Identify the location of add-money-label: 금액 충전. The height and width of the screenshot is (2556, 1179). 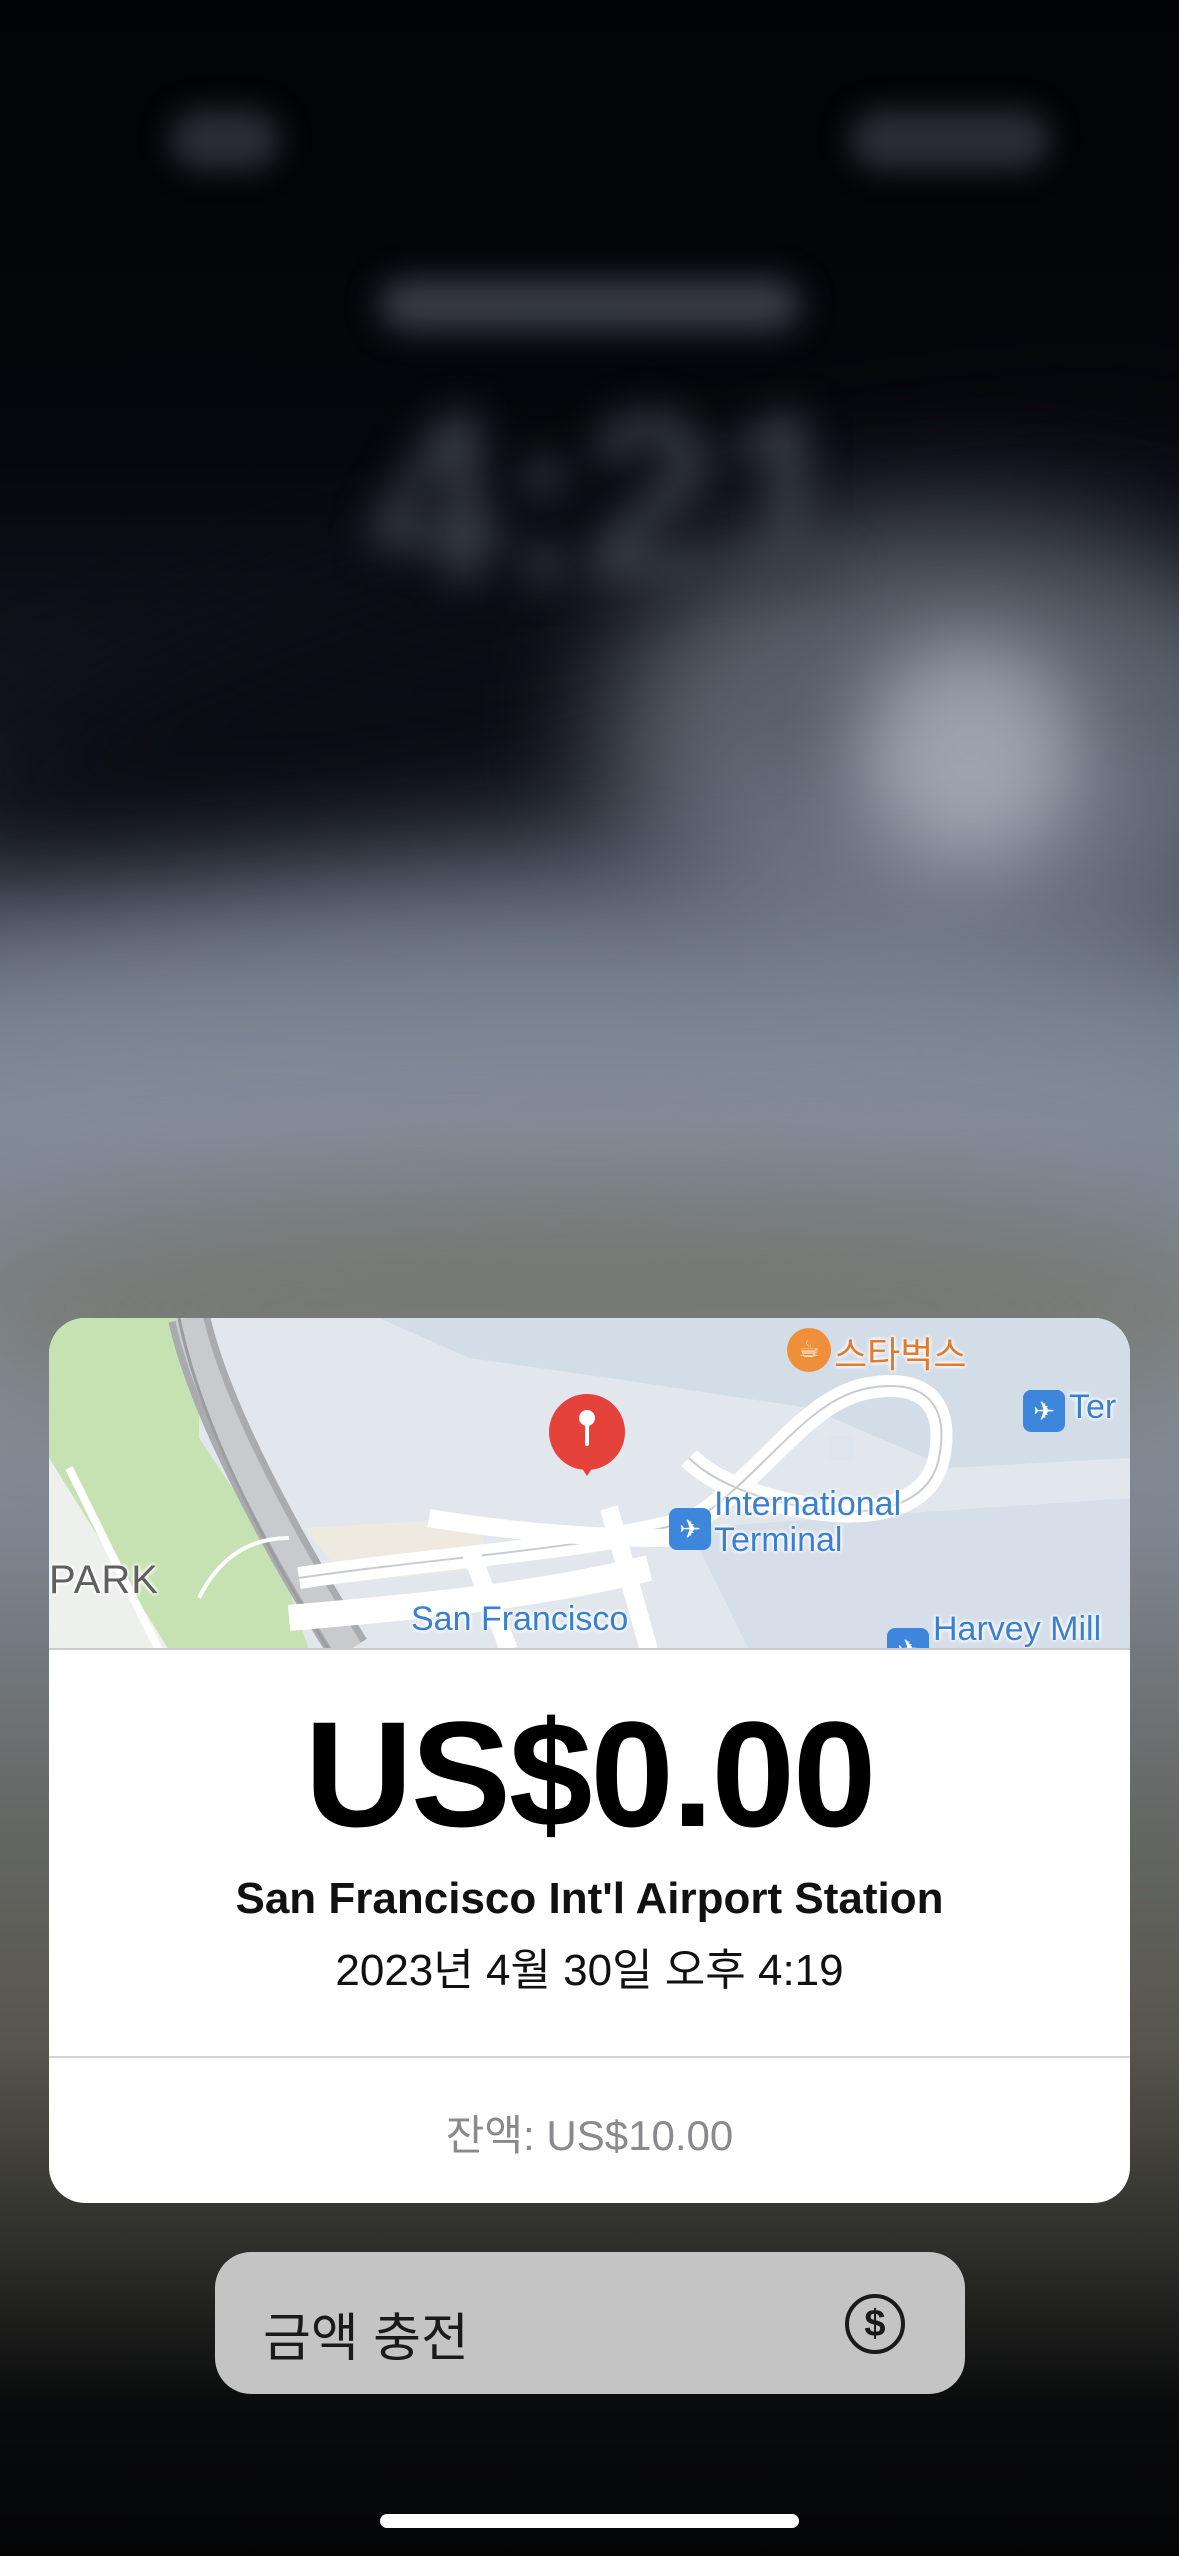
(366, 2339).